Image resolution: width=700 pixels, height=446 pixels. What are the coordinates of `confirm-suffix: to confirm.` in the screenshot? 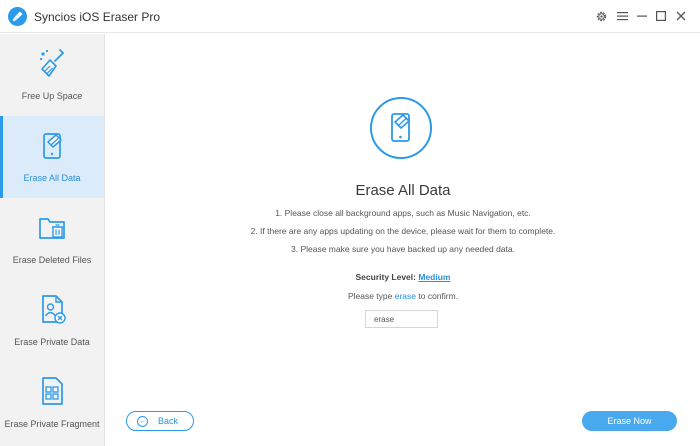 It's located at (438, 296).